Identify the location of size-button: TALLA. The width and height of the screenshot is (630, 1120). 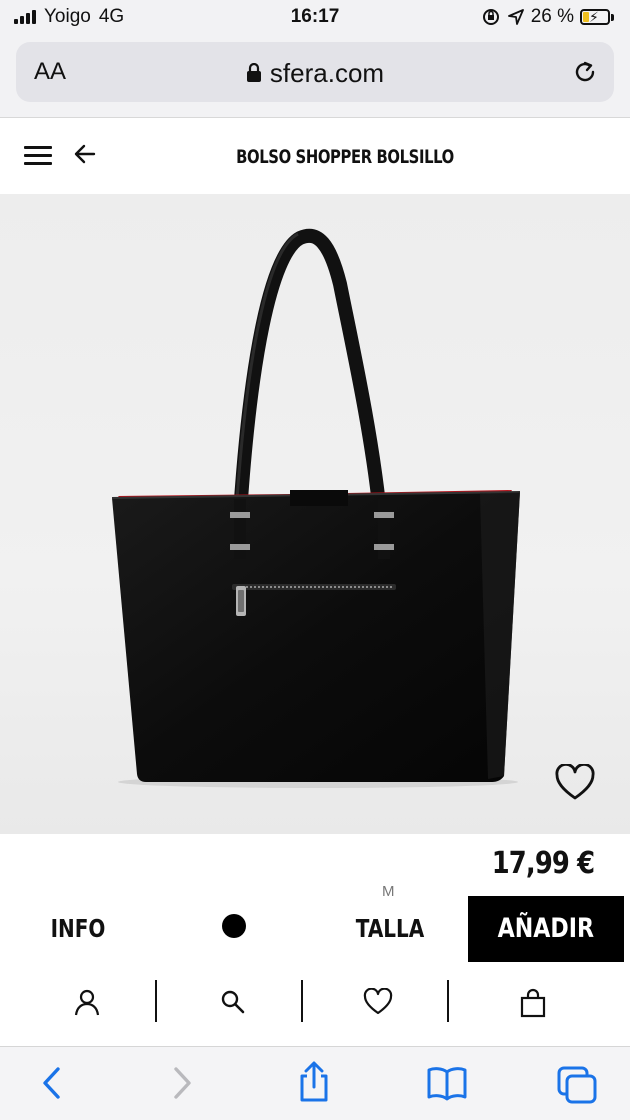
(390, 928).